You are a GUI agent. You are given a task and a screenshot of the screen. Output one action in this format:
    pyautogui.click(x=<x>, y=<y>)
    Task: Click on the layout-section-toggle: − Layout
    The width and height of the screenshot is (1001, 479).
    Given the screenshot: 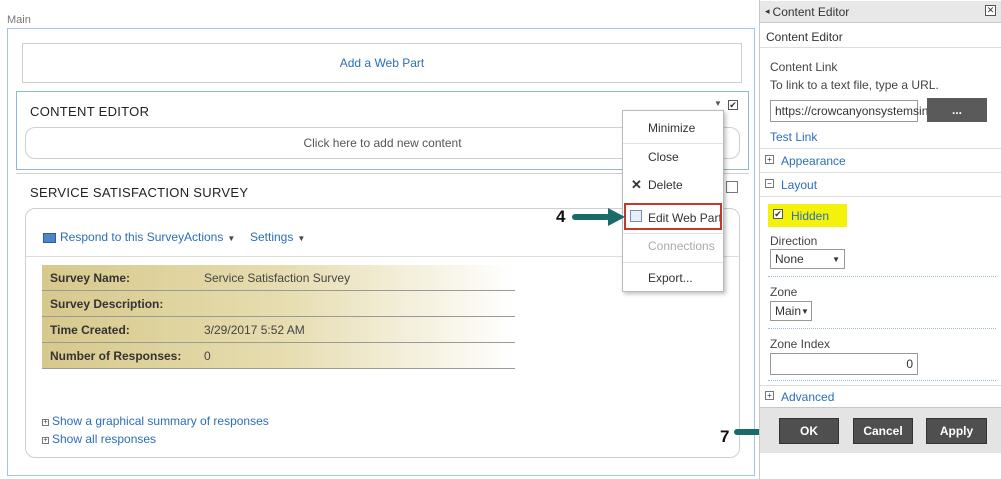 What is the action you would take?
    pyautogui.click(x=882, y=185)
    